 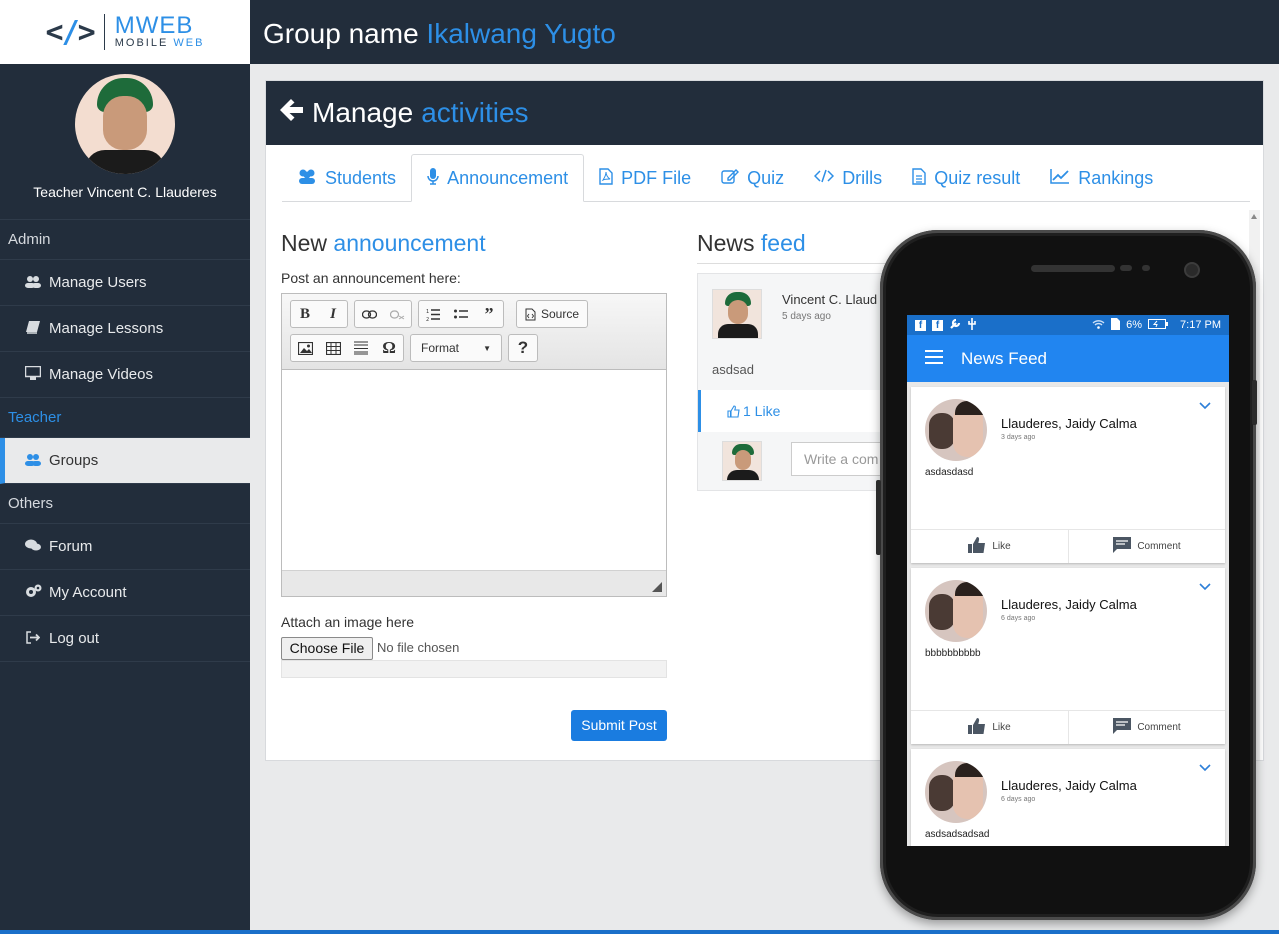 I want to click on cogs-icon, so click(x=33, y=592).